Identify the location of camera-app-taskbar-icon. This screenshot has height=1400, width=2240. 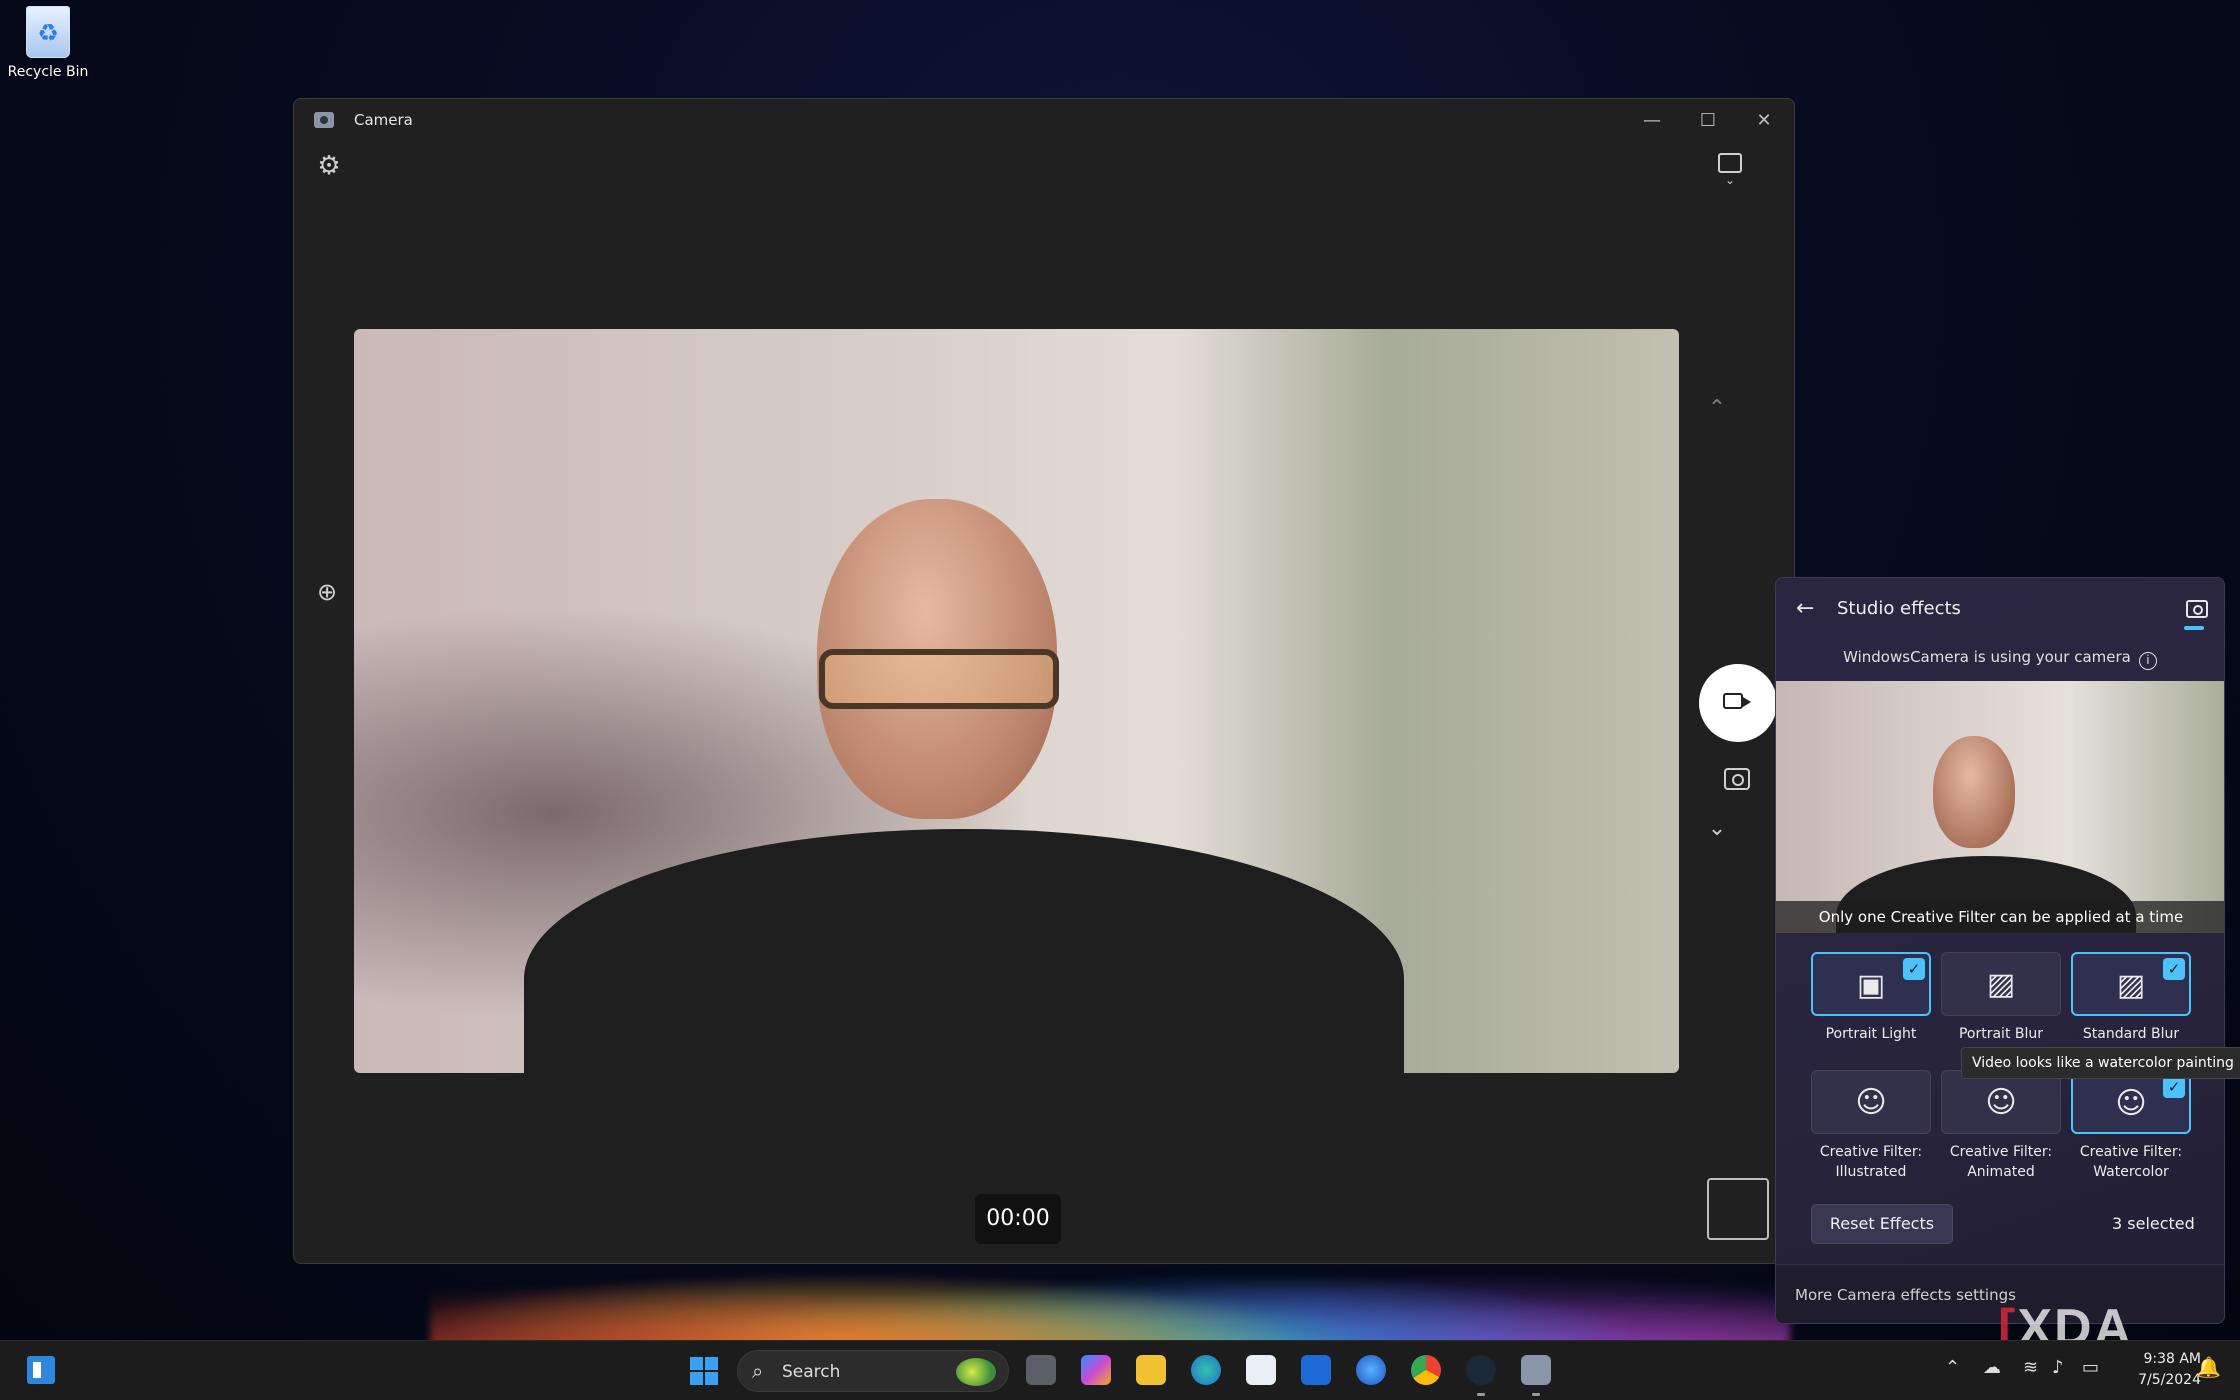
(1536, 1375).